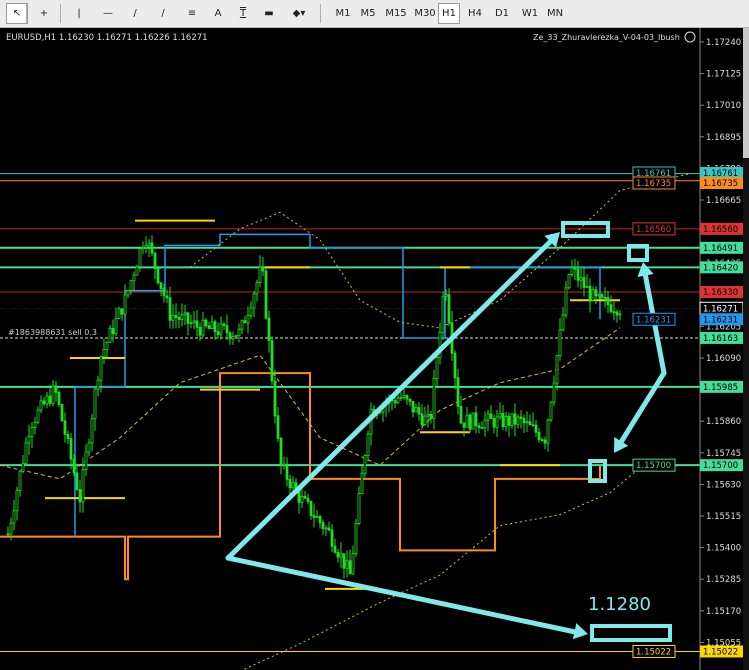  Describe the element at coordinates (396, 13) in the screenshot. I see `timeframe-m15: M15` at that location.